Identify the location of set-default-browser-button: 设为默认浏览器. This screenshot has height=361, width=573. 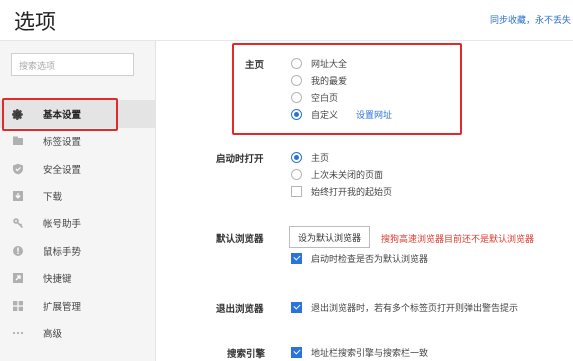
(330, 237).